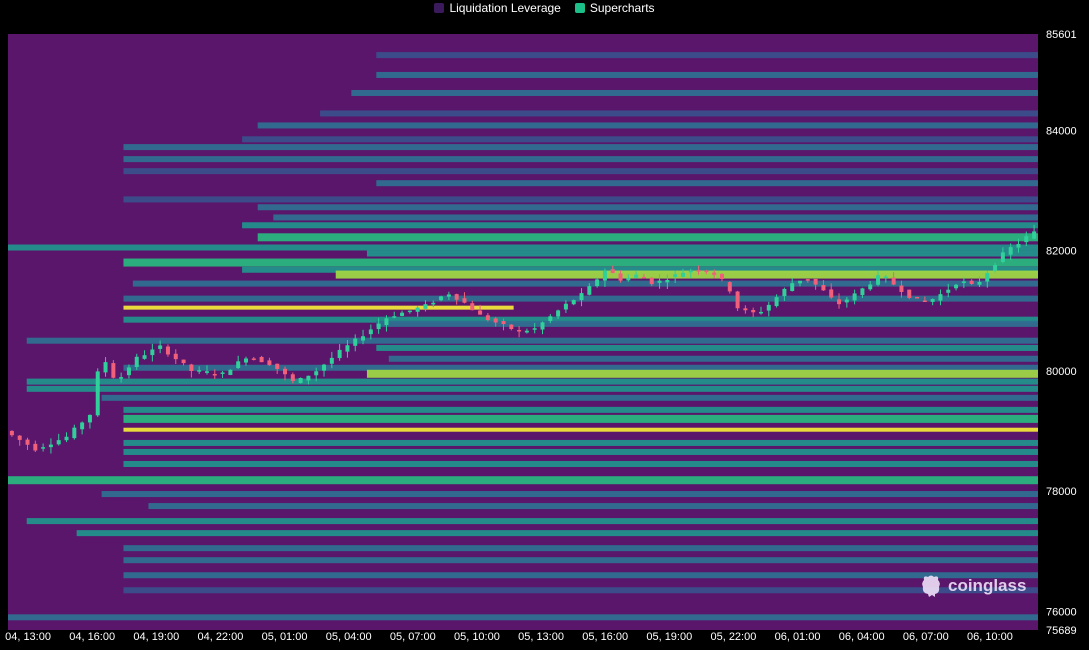  Describe the element at coordinates (926, 637) in the screenshot. I see `x-tick-label: 06, 07:00` at that location.